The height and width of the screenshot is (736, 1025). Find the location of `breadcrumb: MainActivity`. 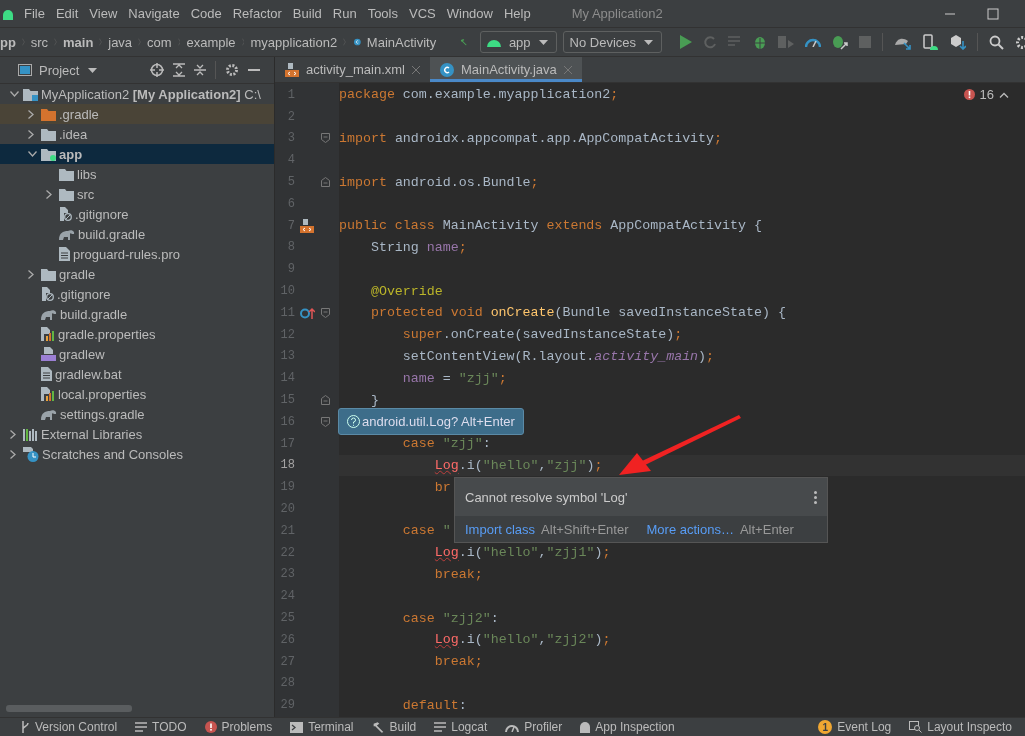

breadcrumb: MainActivity is located at coordinates (401, 42).